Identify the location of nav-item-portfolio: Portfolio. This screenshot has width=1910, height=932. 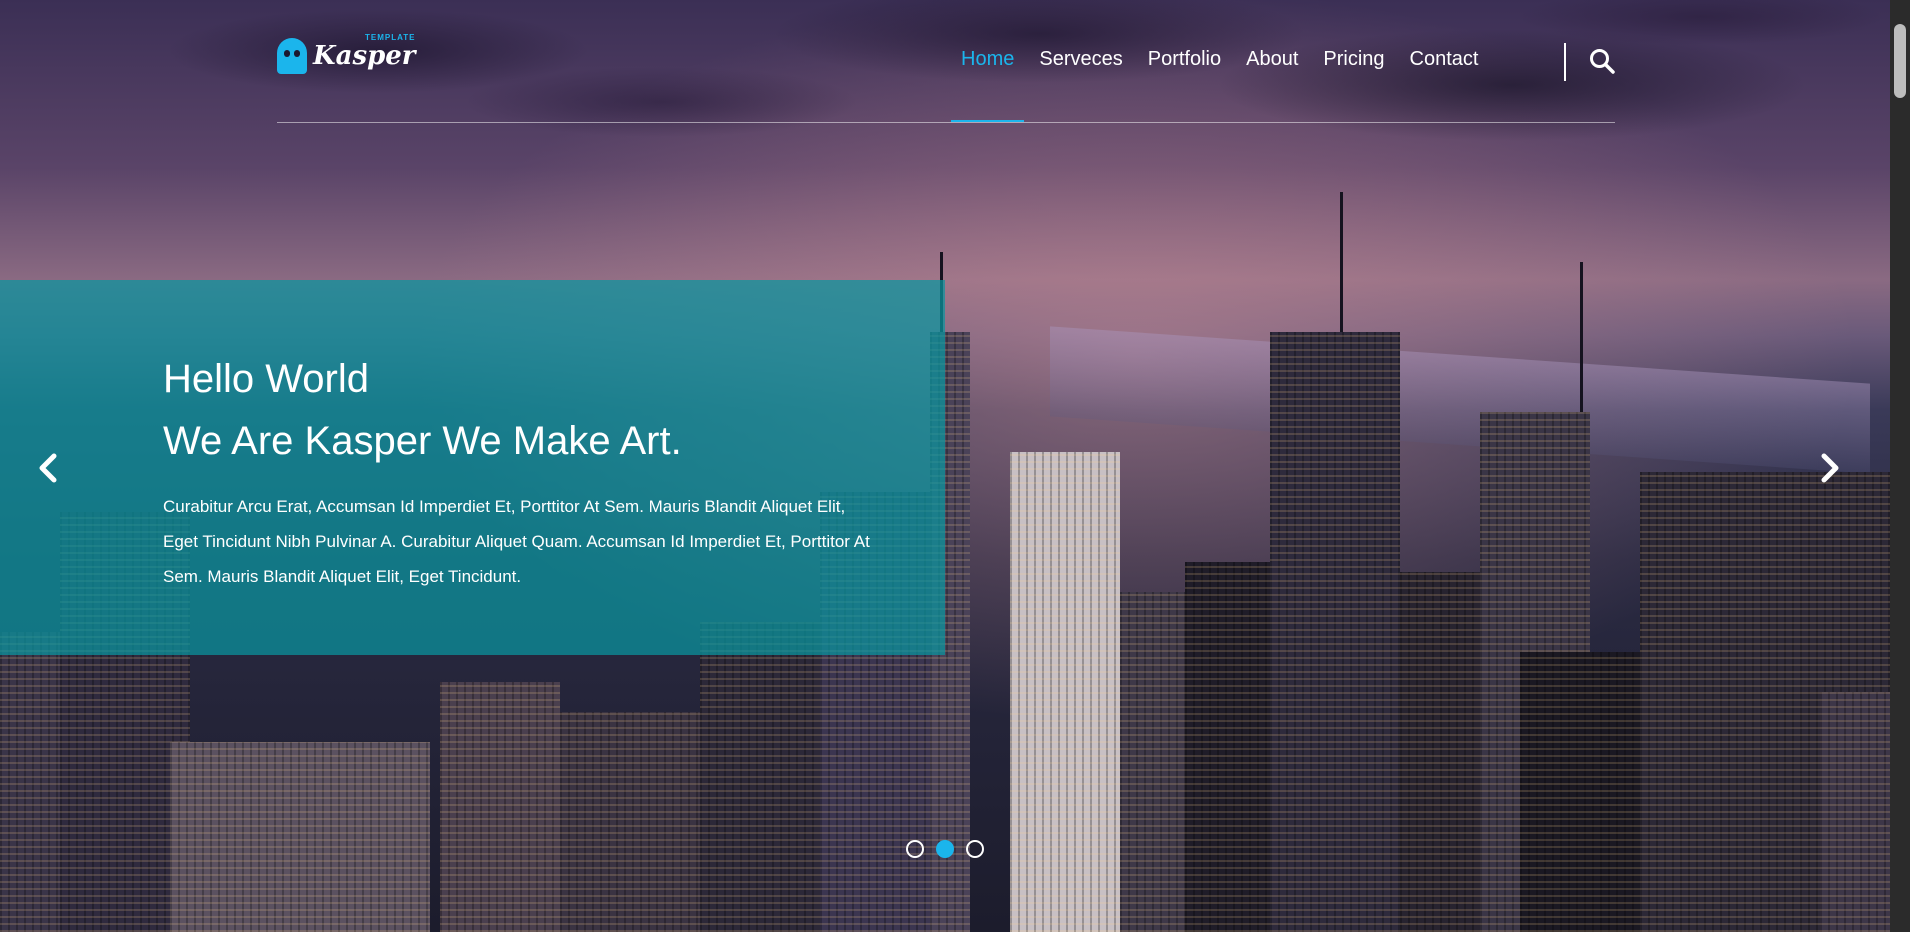
(1184, 59).